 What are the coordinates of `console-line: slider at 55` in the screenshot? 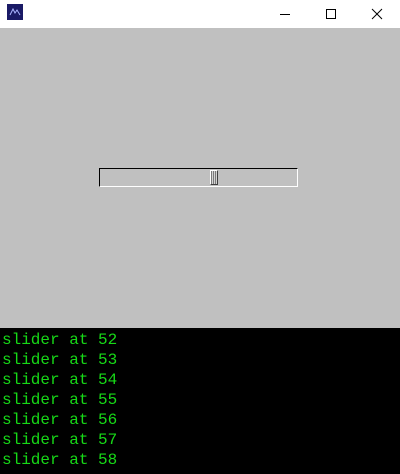 It's located at (60, 400).